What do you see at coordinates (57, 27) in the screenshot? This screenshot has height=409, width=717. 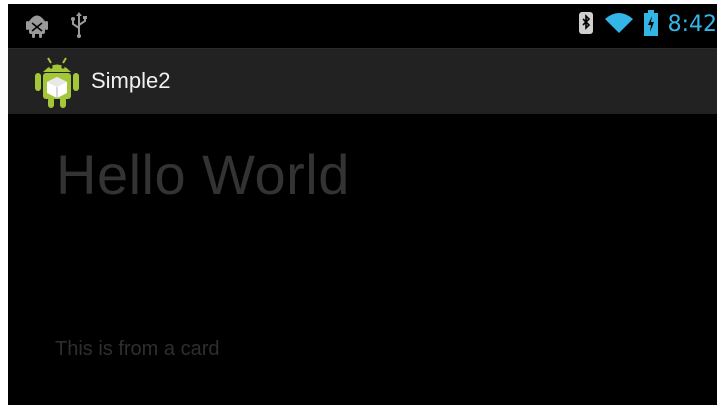 I see `status-left-icons` at bounding box center [57, 27].